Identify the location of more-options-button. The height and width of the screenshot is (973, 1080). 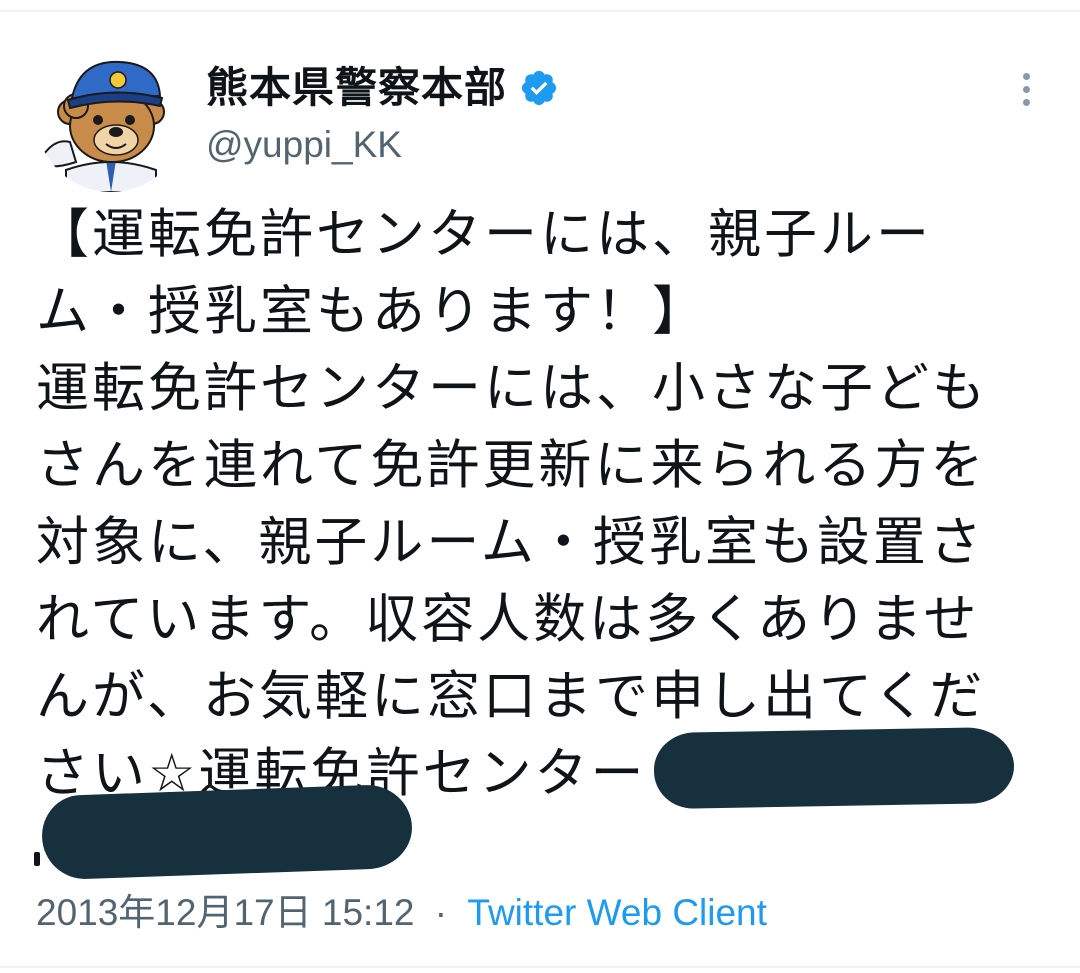
(1026, 89).